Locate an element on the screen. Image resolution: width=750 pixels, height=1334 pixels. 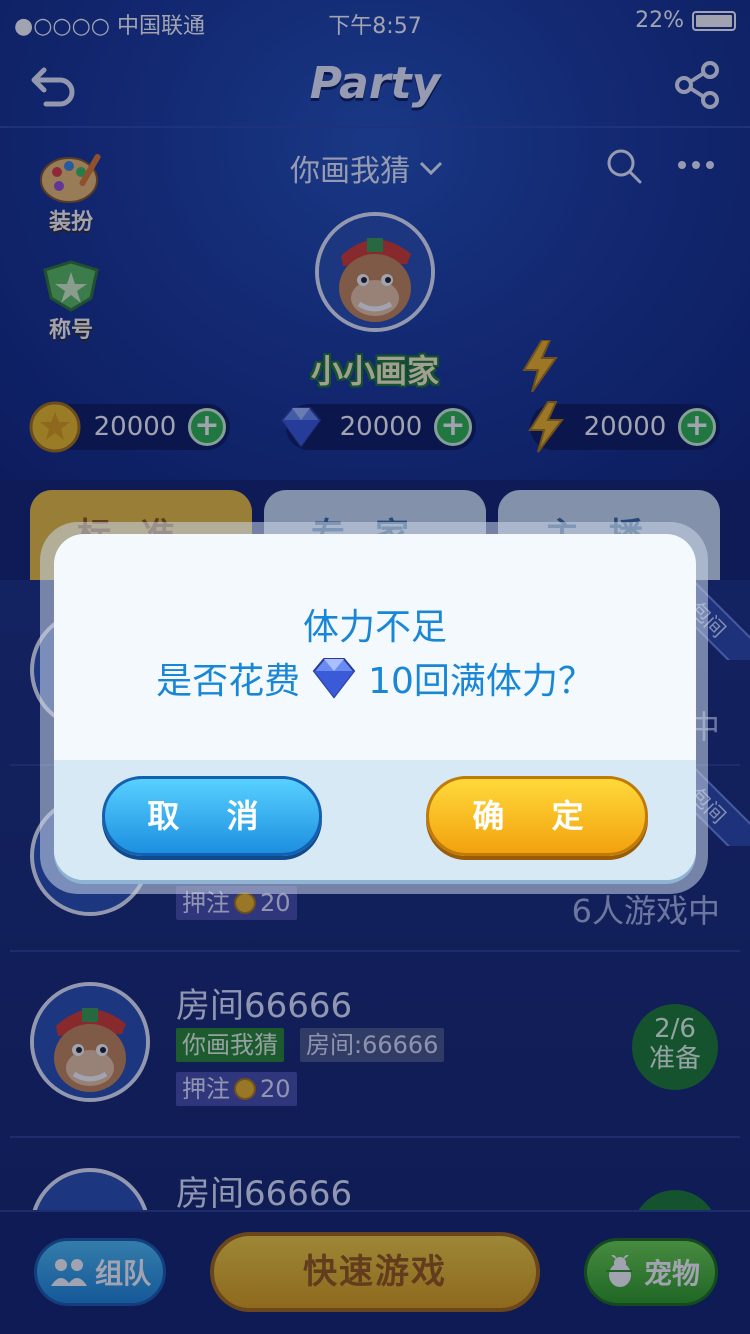
diamond-icon is located at coordinates (334, 678).